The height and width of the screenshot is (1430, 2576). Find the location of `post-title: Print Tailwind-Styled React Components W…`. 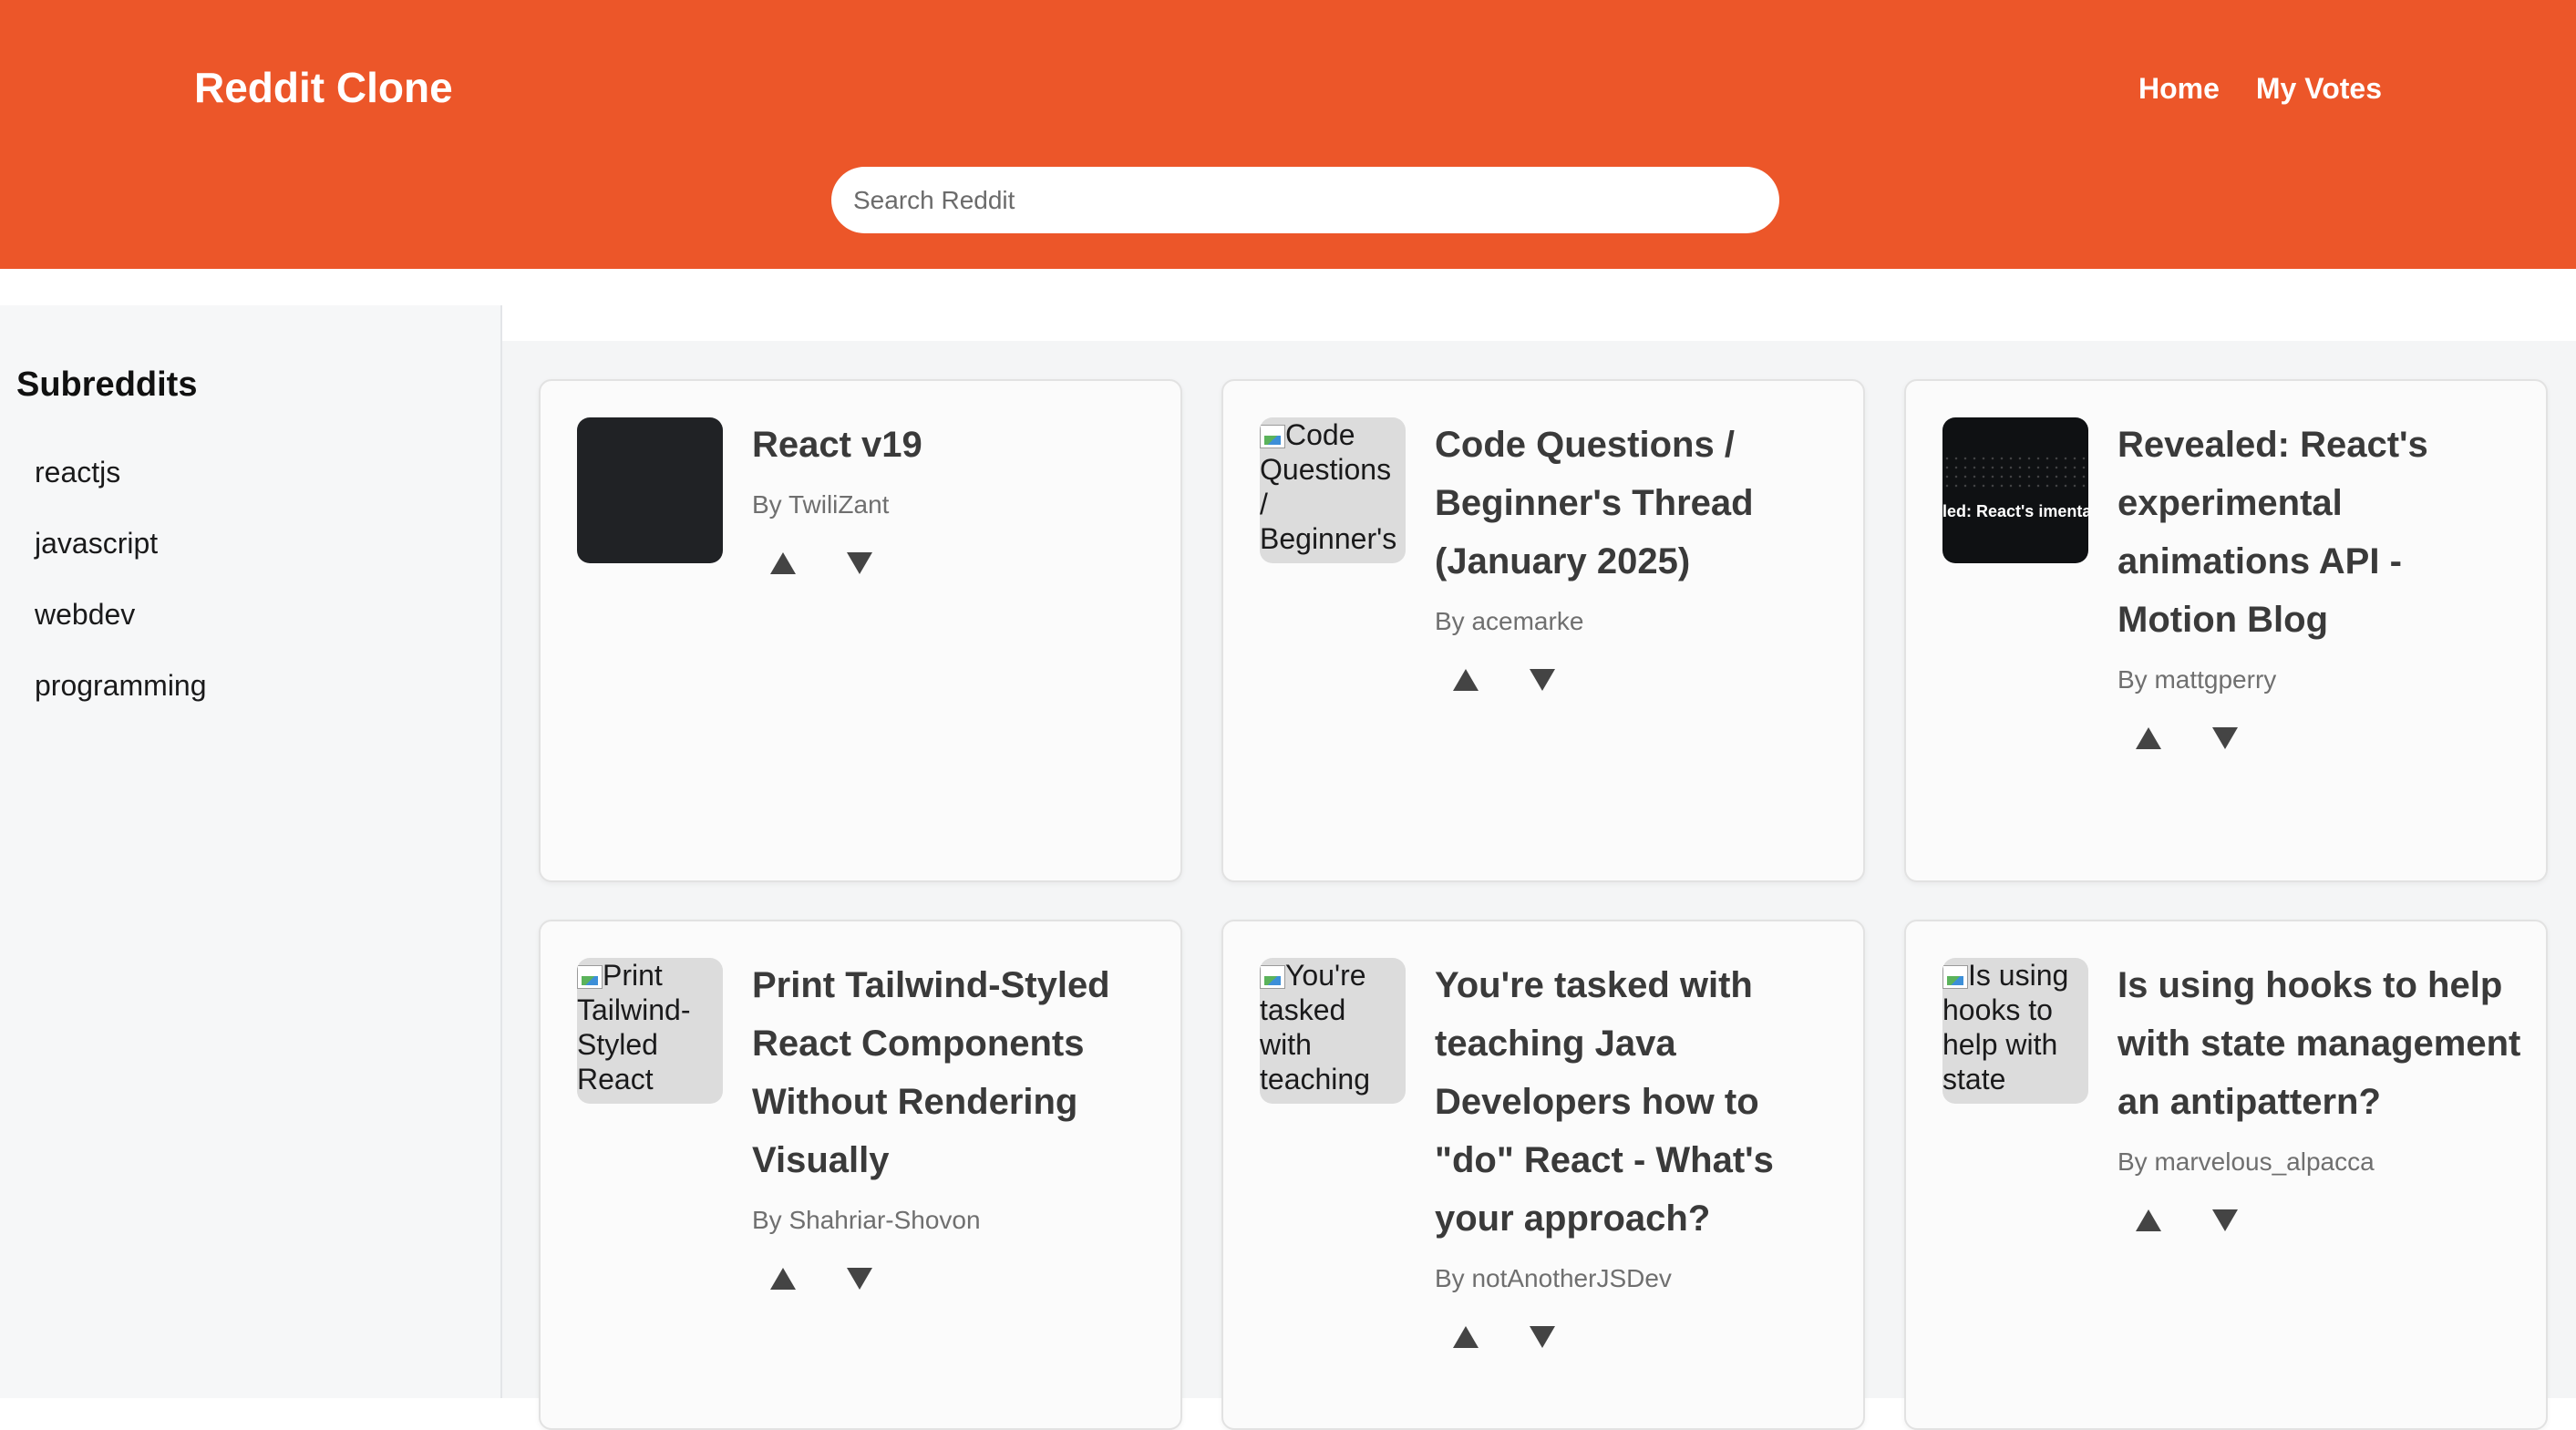

post-title: Print Tailwind-Styled React Components W… is located at coordinates (957, 1072).